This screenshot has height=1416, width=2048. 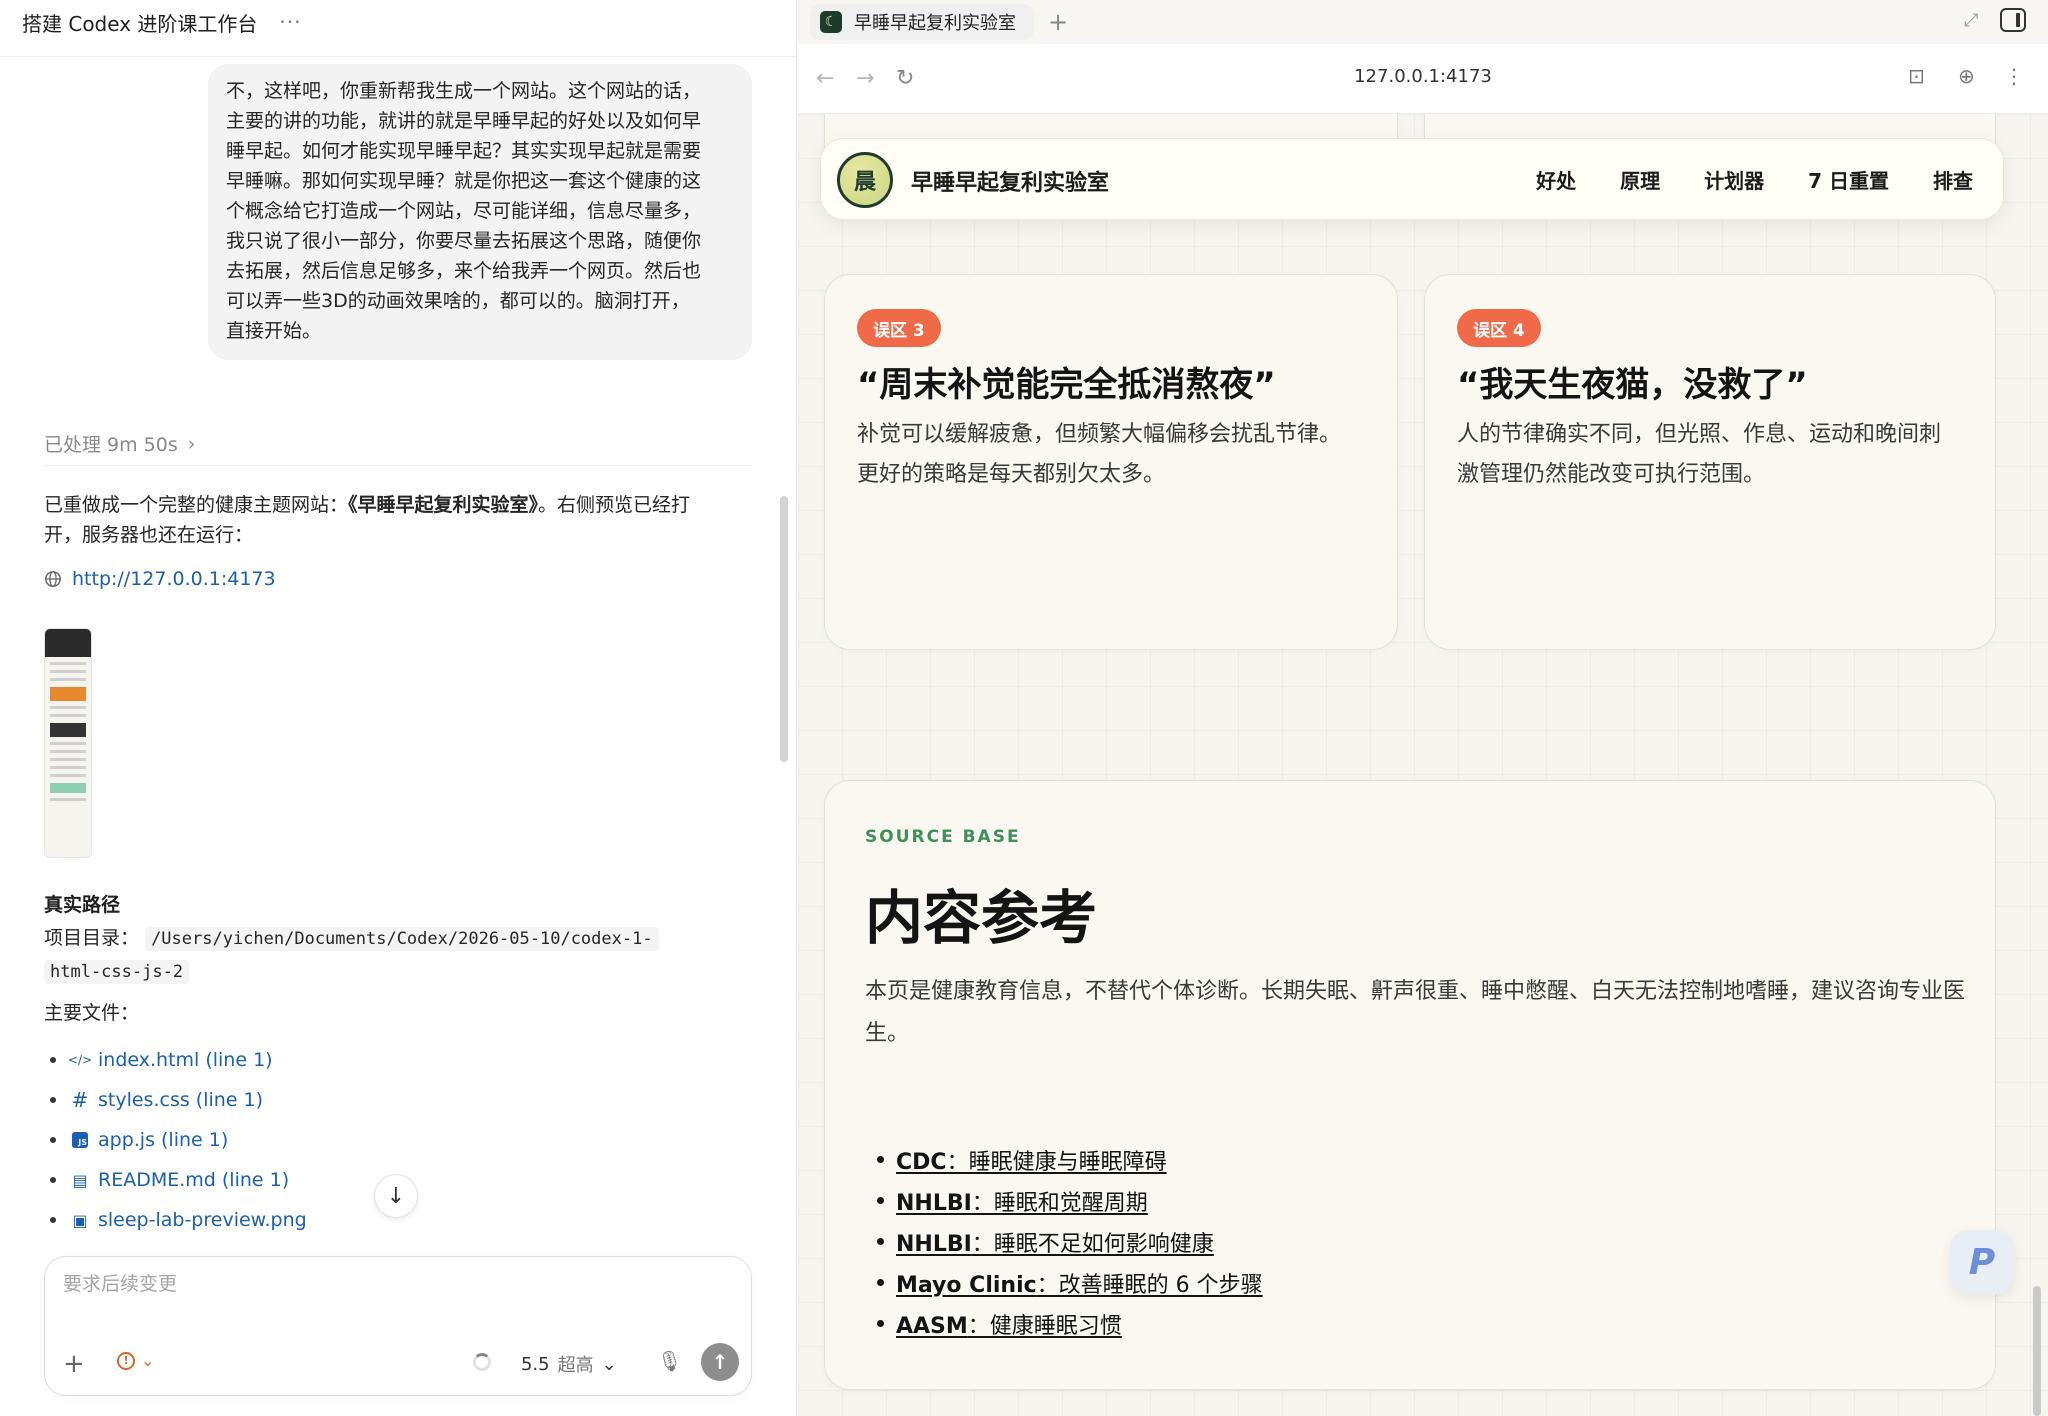 I want to click on user-message-line: 可以弄一些3D的动画效果啥的，都可以的。脑洞打开，, so click(x=458, y=301).